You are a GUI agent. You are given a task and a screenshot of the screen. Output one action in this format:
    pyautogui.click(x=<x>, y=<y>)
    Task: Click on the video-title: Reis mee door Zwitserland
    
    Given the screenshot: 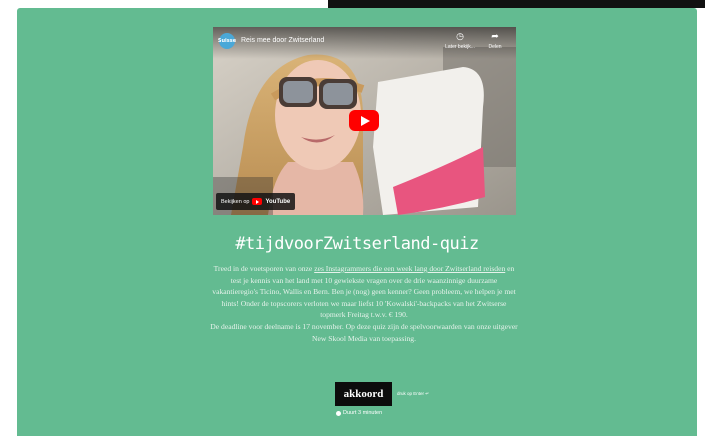 What is the action you would take?
    pyautogui.click(x=282, y=40)
    